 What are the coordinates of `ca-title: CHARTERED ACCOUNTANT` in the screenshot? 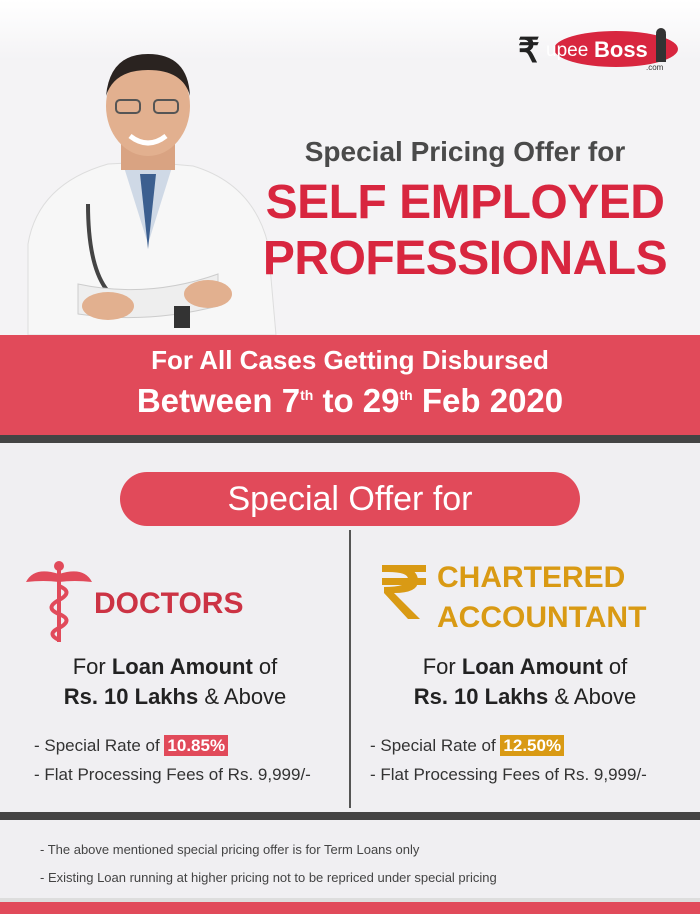 It's located at (541, 598).